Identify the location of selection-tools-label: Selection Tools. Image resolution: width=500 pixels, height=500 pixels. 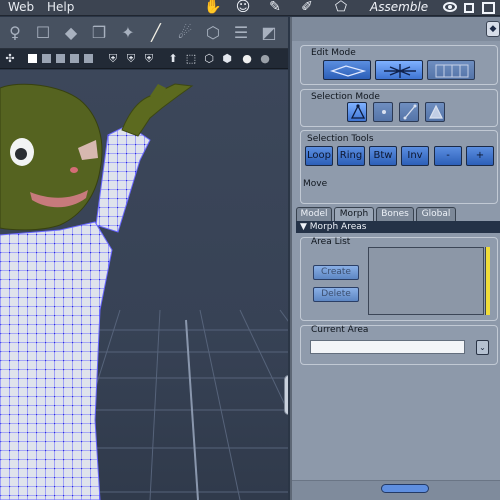
(340, 139).